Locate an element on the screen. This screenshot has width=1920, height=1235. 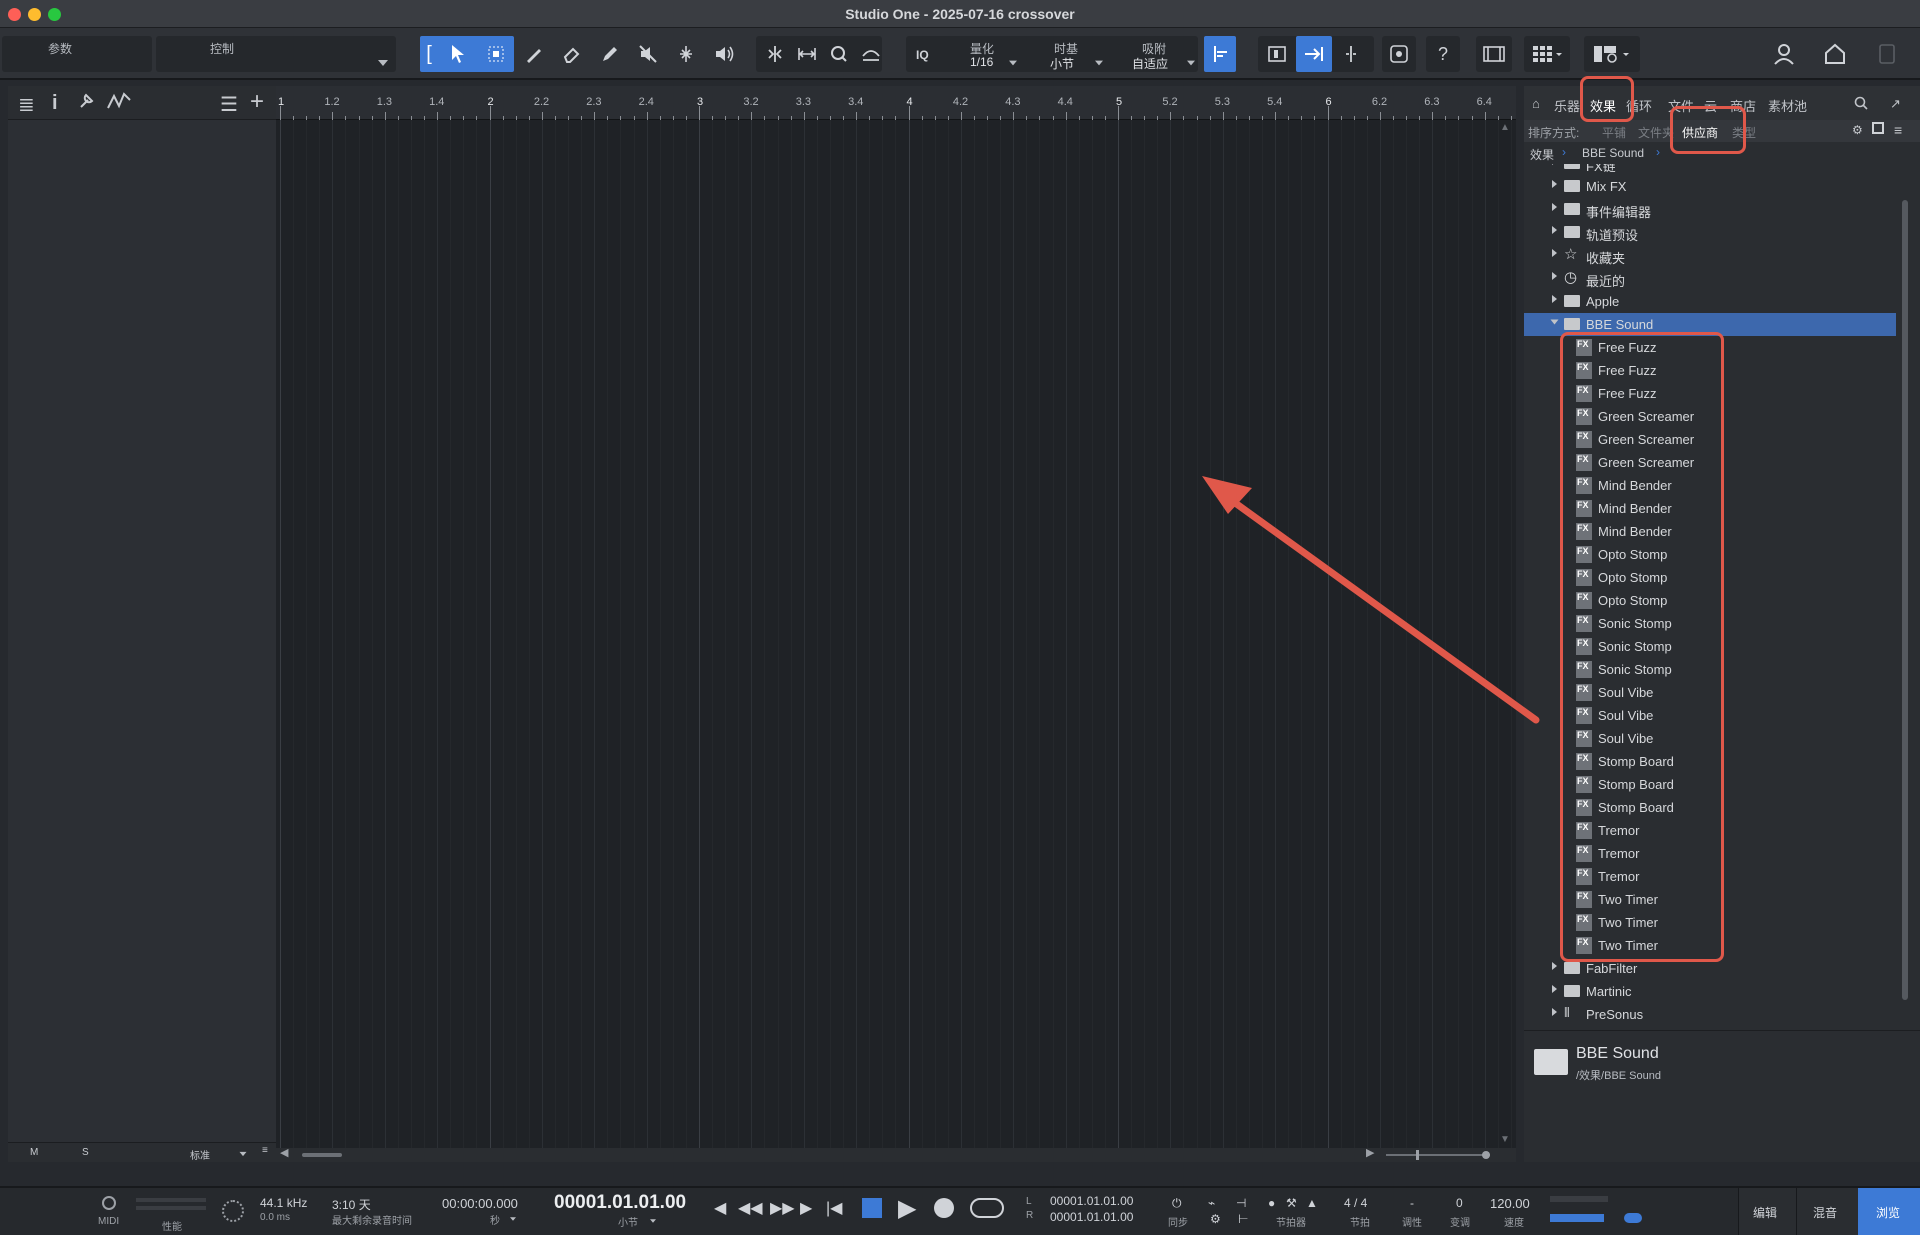
precount-icon: ⌁ is located at coordinates (1211, 1203).